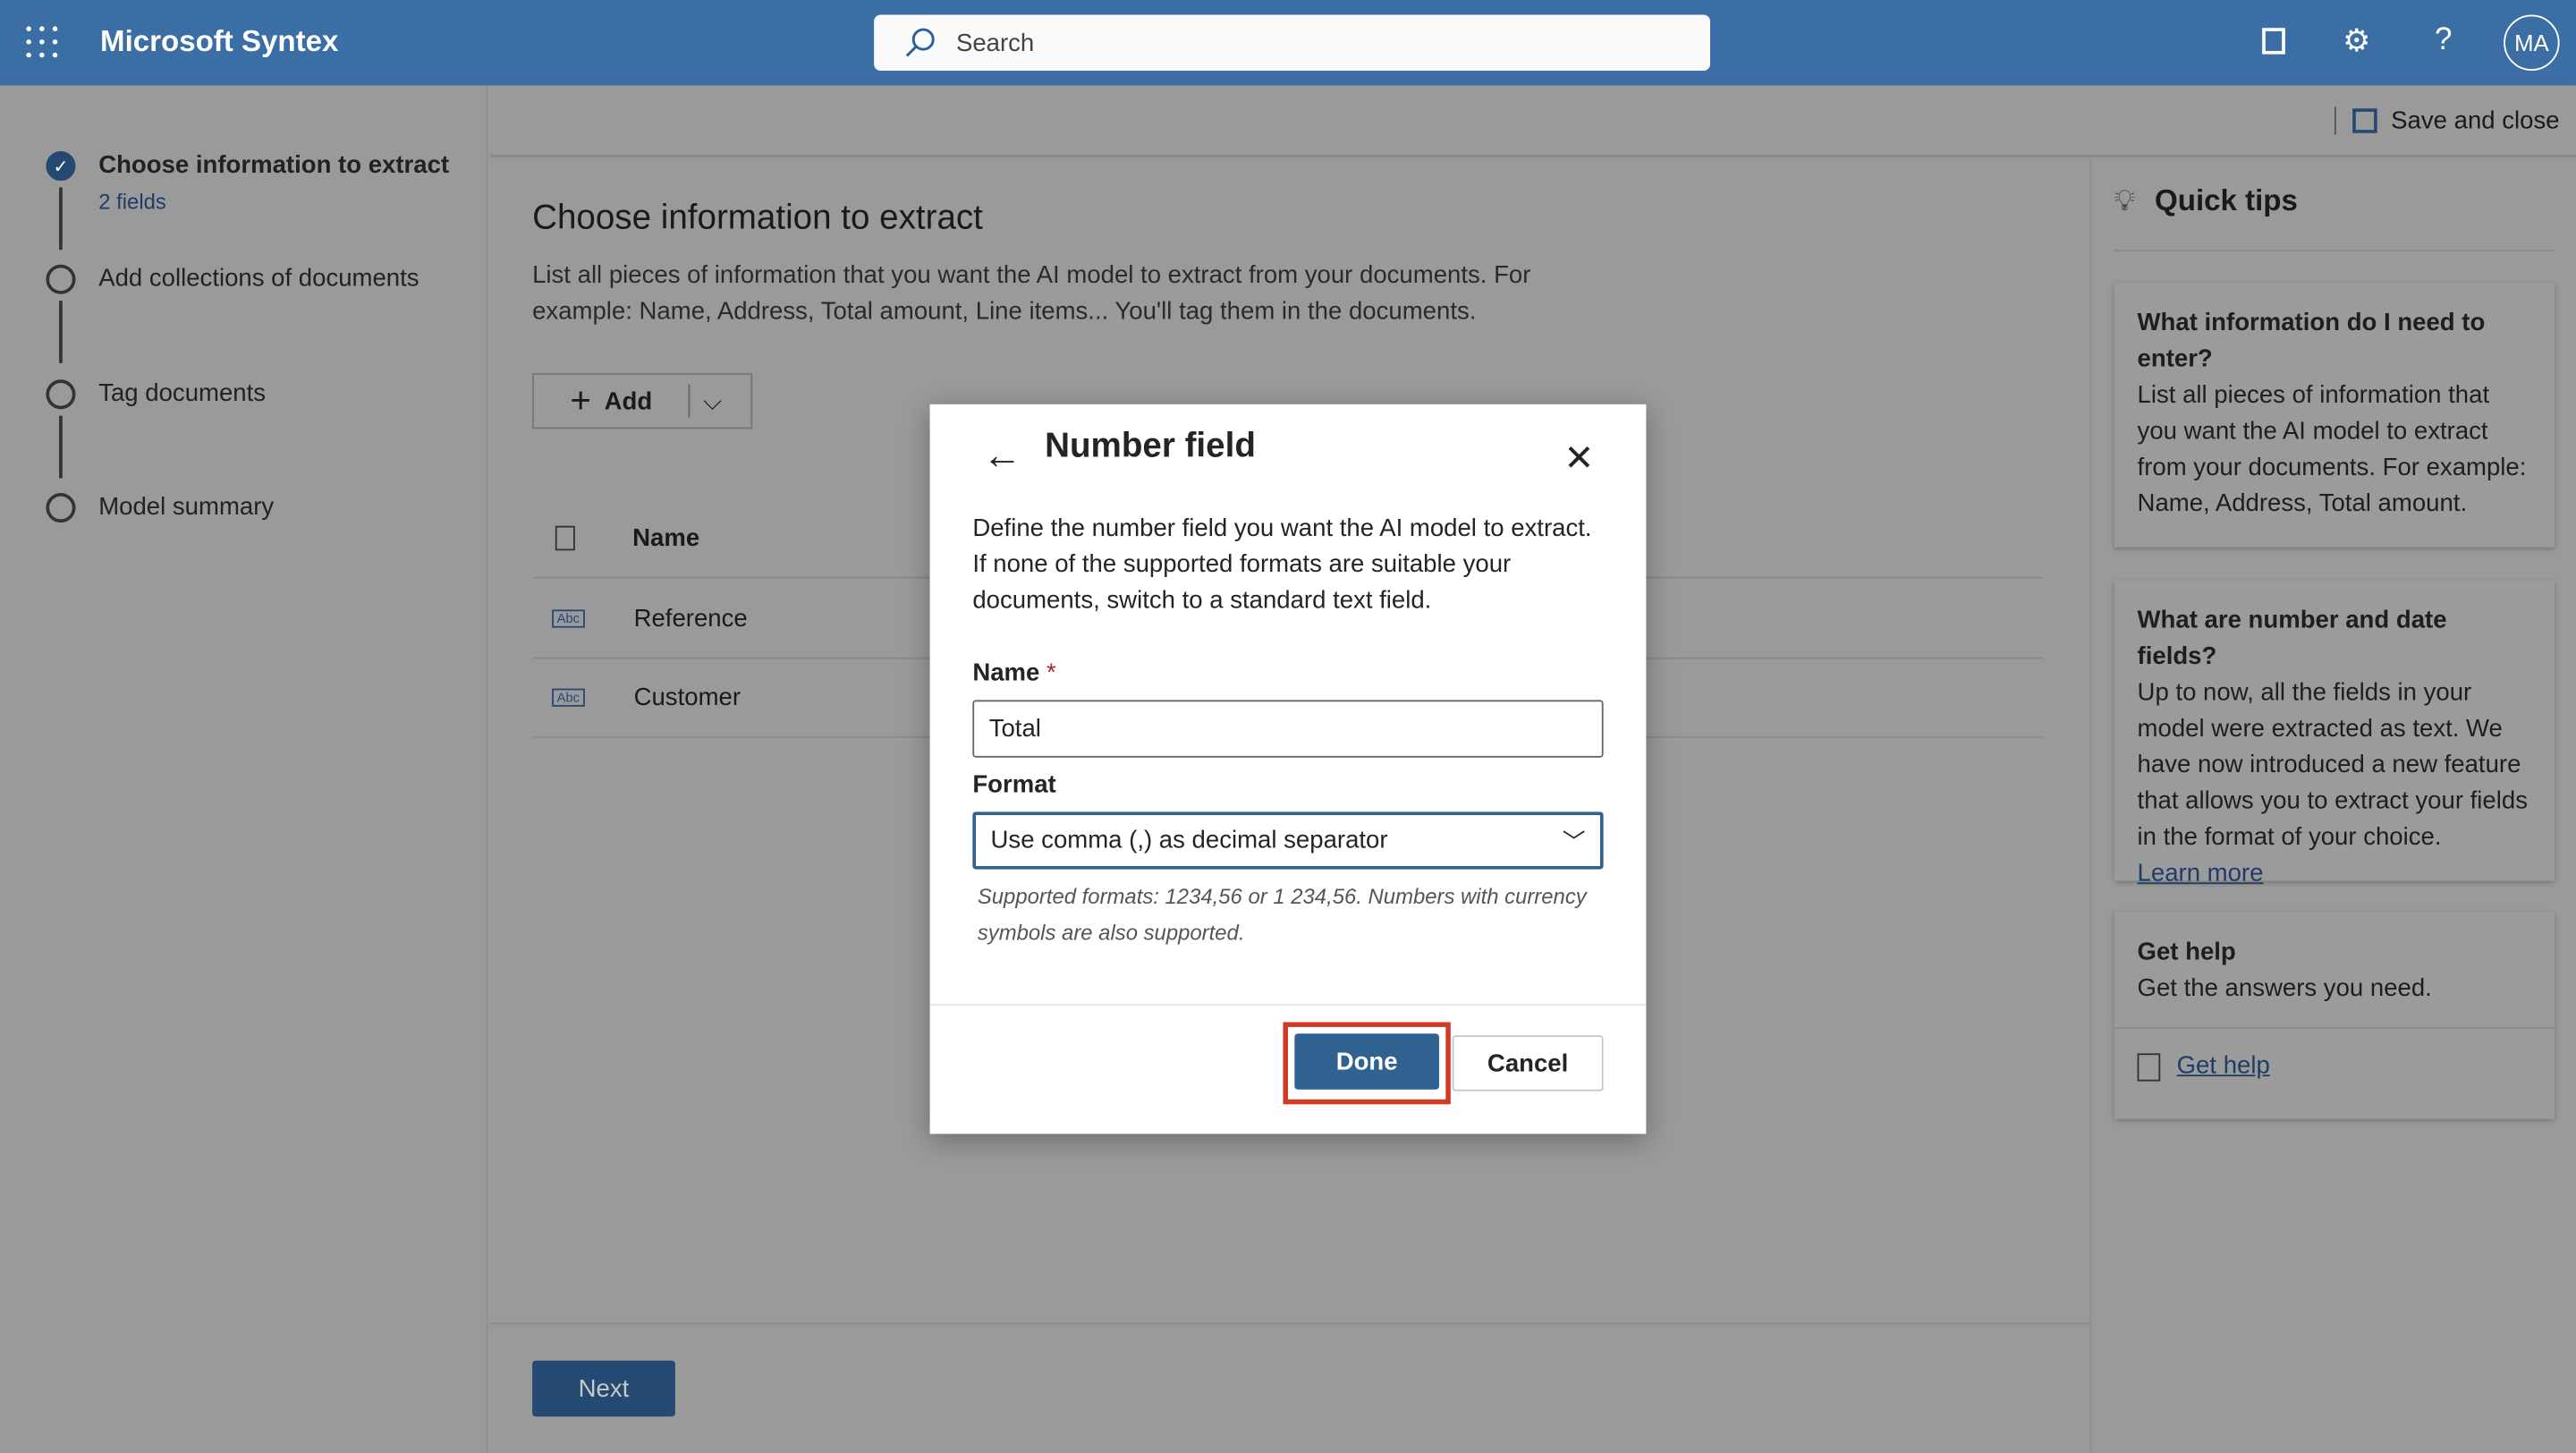  Describe the element at coordinates (920, 42) in the screenshot. I see `search-icon` at that location.